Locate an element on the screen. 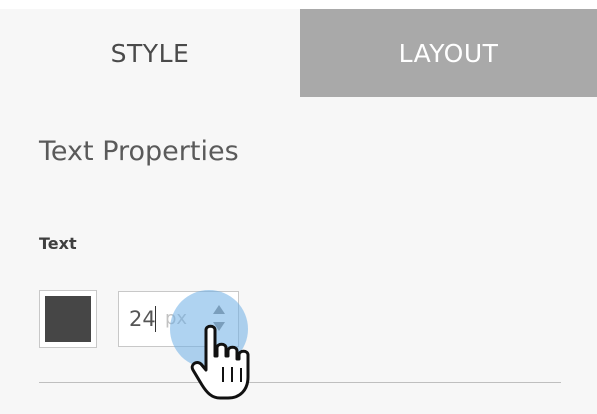 Image resolution: width=597 pixels, height=414 pixels. section-title: Text Properties is located at coordinates (139, 151).